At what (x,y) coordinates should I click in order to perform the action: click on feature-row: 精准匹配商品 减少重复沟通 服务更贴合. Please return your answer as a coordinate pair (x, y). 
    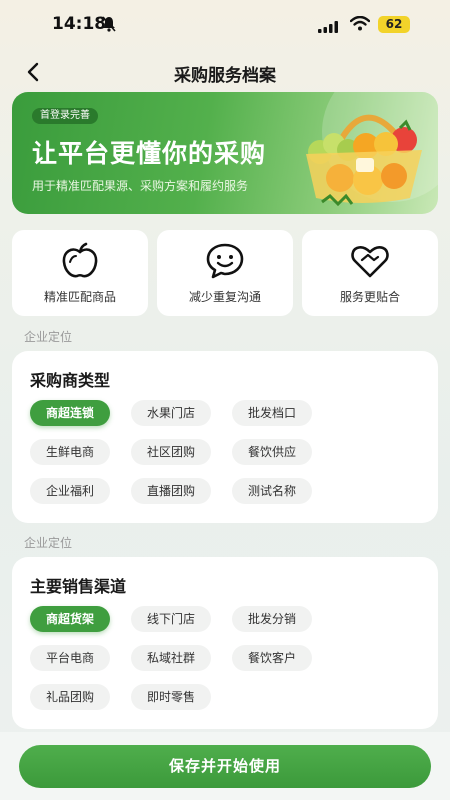
    Looking at the image, I should click on (225, 273).